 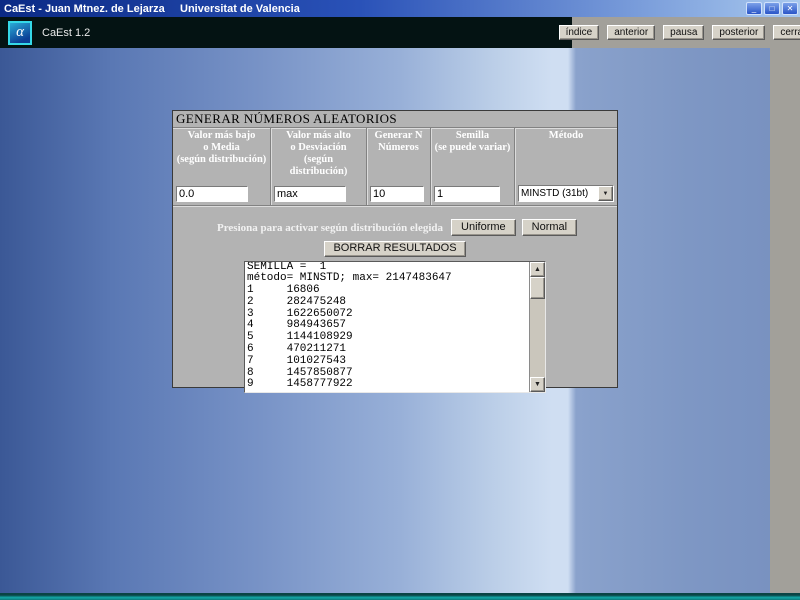 I want to click on valor-bajo-input, so click(x=212, y=194).